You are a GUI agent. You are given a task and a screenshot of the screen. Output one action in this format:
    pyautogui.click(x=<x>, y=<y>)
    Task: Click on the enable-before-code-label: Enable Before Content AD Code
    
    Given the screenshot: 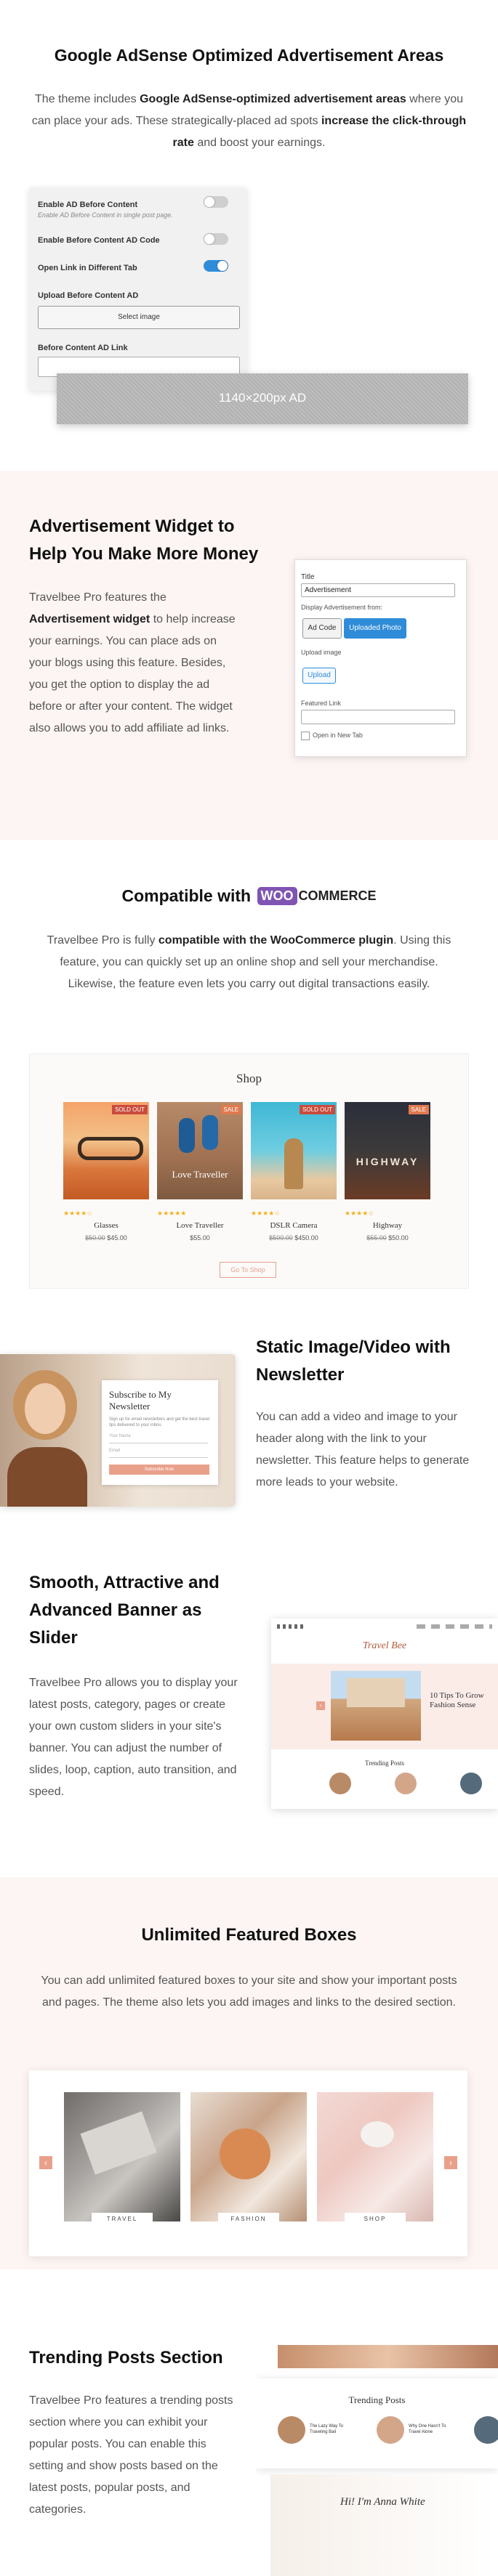 What is the action you would take?
    pyautogui.click(x=99, y=240)
    